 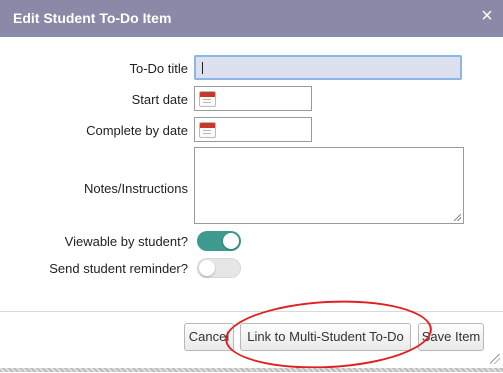 What do you see at coordinates (126, 241) in the screenshot?
I see `viewable-label: Viewable by student?` at bounding box center [126, 241].